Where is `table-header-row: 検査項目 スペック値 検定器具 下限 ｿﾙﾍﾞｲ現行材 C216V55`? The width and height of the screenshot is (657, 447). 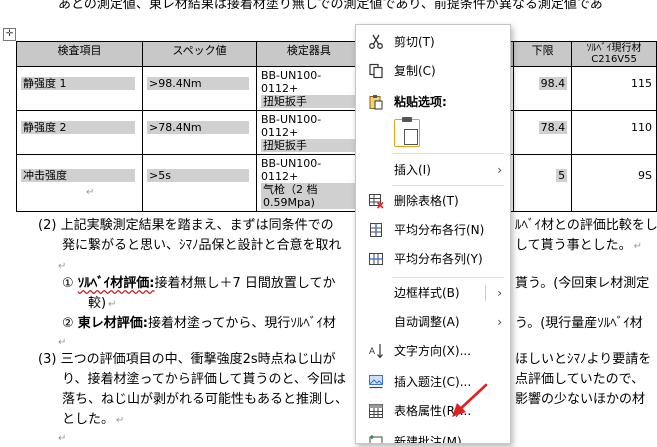
table-header-row: 検査項目 スペック値 検定器具 下限 ｿﾙﾍﾞｲ現行材 C216V55 is located at coordinates (336, 54).